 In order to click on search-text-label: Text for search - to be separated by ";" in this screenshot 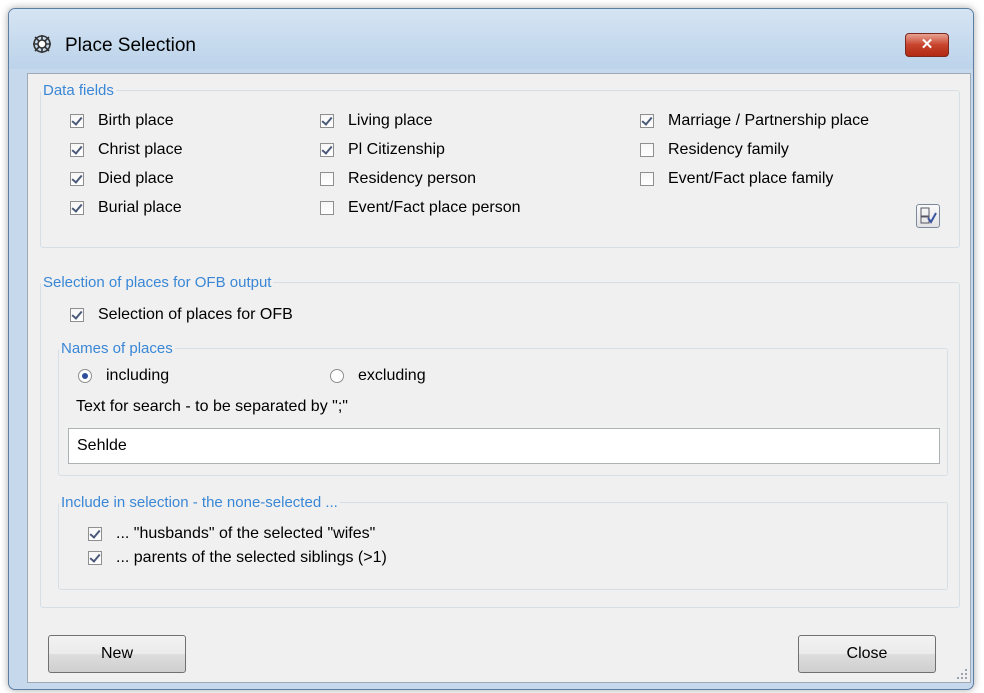, I will do `click(212, 406)`.